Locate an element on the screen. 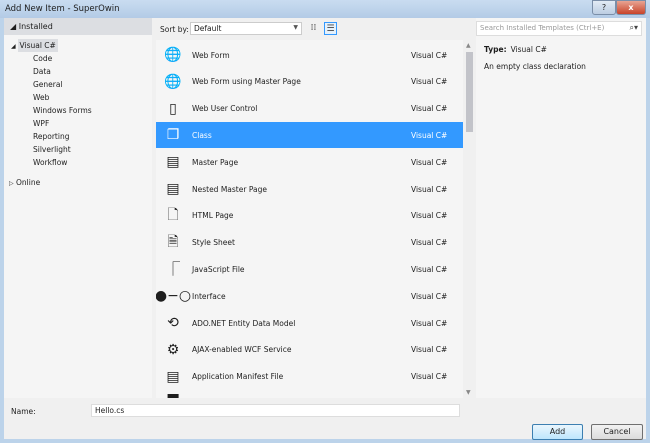 Image resolution: width=650 pixels, height=443 pixels. style-sheet-icon: 🗎 is located at coordinates (173, 241).